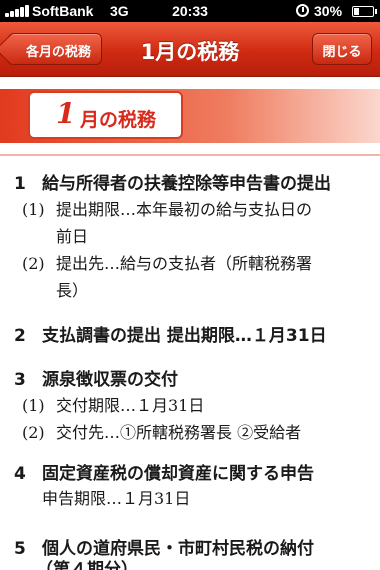 The height and width of the screenshot is (570, 380). What do you see at coordinates (118, 120) in the screenshot?
I see `month-banner-label: 月の税務` at bounding box center [118, 120].